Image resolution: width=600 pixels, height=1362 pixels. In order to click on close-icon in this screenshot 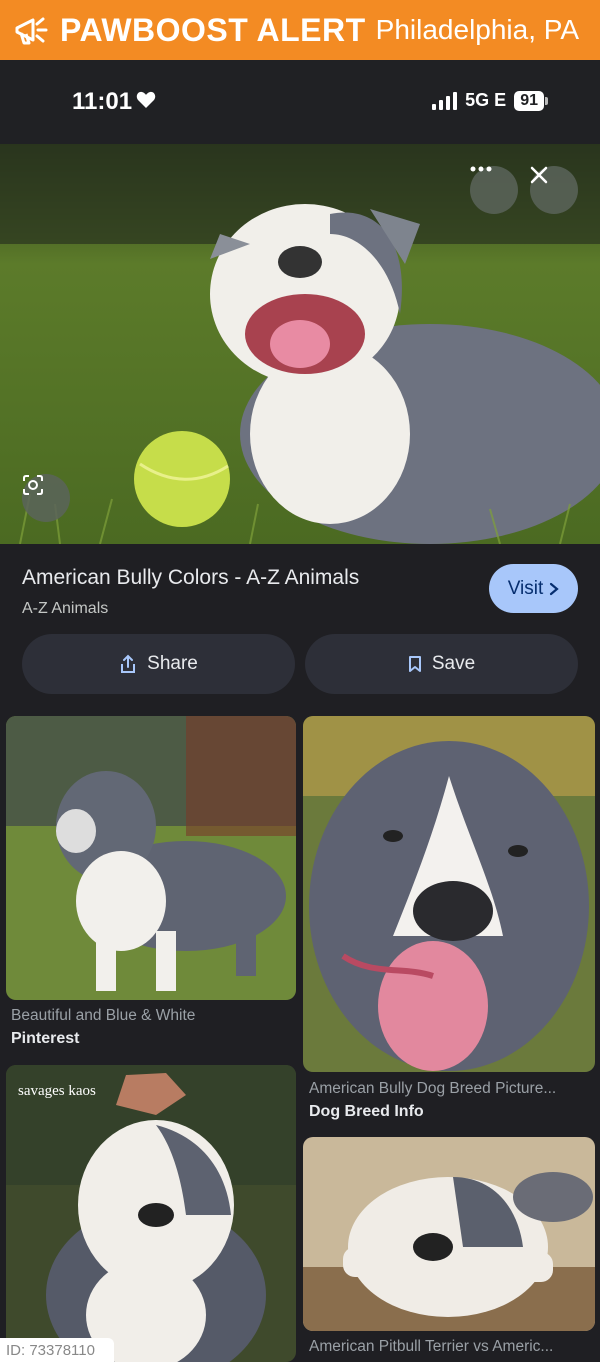, I will do `click(539, 175)`.